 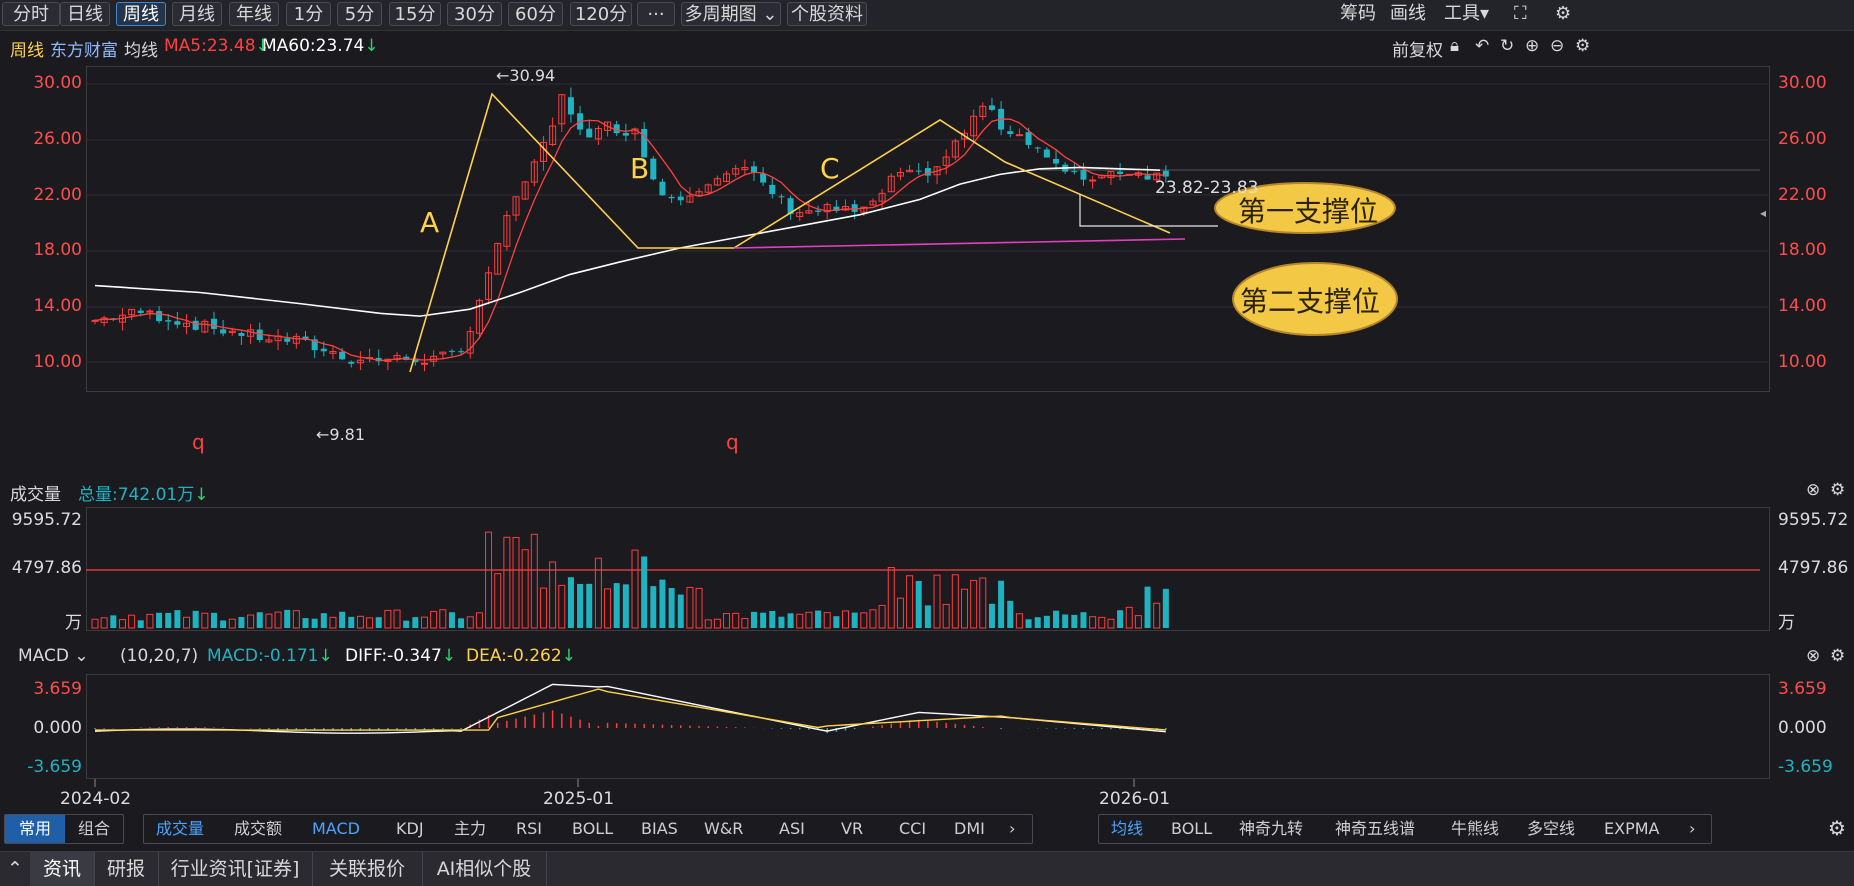 I want to click on indicator-tab-bias: BIAS, so click(x=659, y=829).